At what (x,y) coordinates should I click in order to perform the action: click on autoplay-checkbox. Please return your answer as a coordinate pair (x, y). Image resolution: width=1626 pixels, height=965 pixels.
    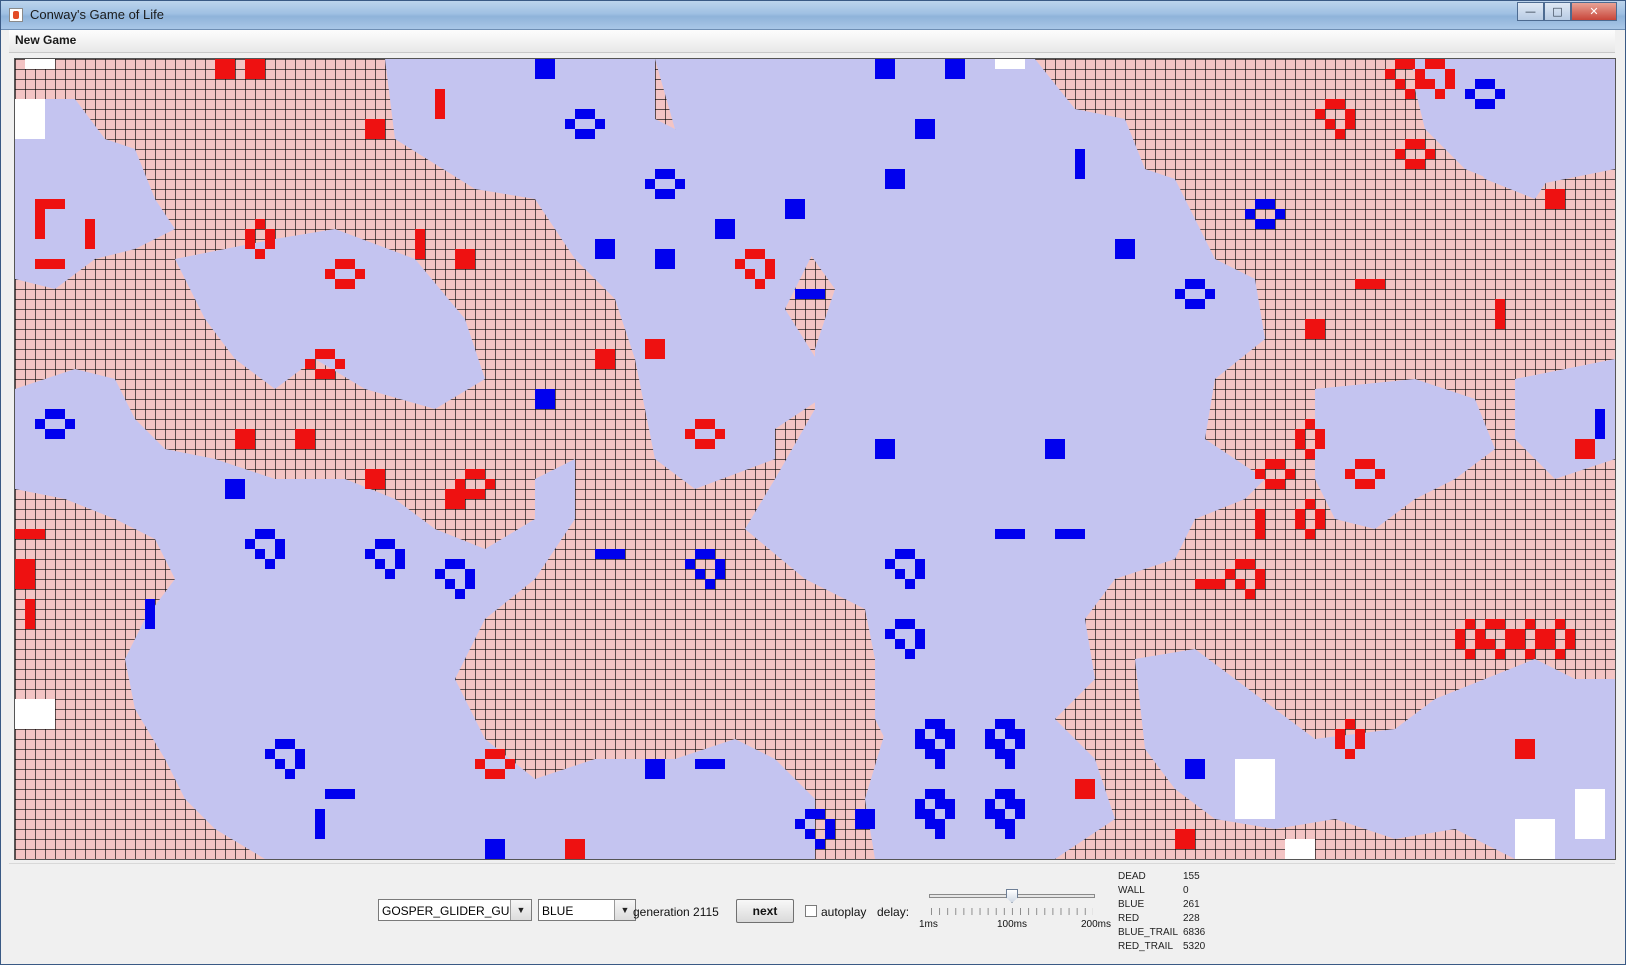
    Looking at the image, I should click on (811, 911).